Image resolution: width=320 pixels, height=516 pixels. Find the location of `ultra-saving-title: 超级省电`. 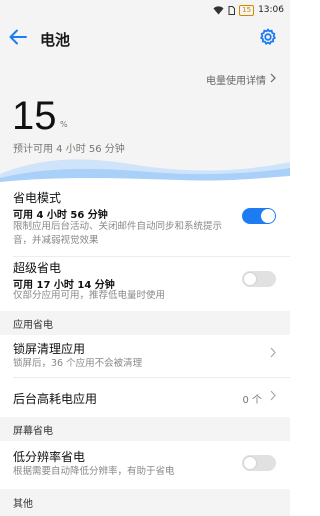

ultra-saving-title: 超级省电 is located at coordinates (37, 268).